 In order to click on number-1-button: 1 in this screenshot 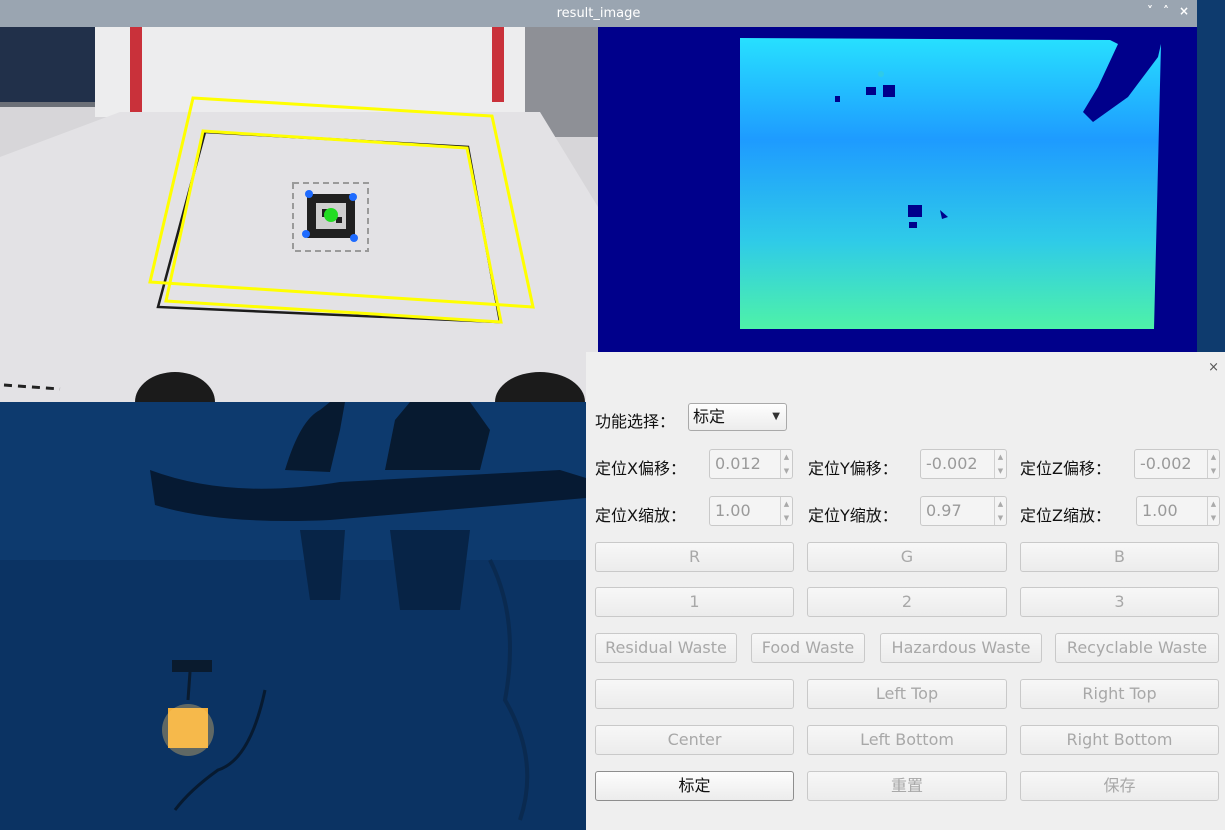, I will do `click(694, 602)`.